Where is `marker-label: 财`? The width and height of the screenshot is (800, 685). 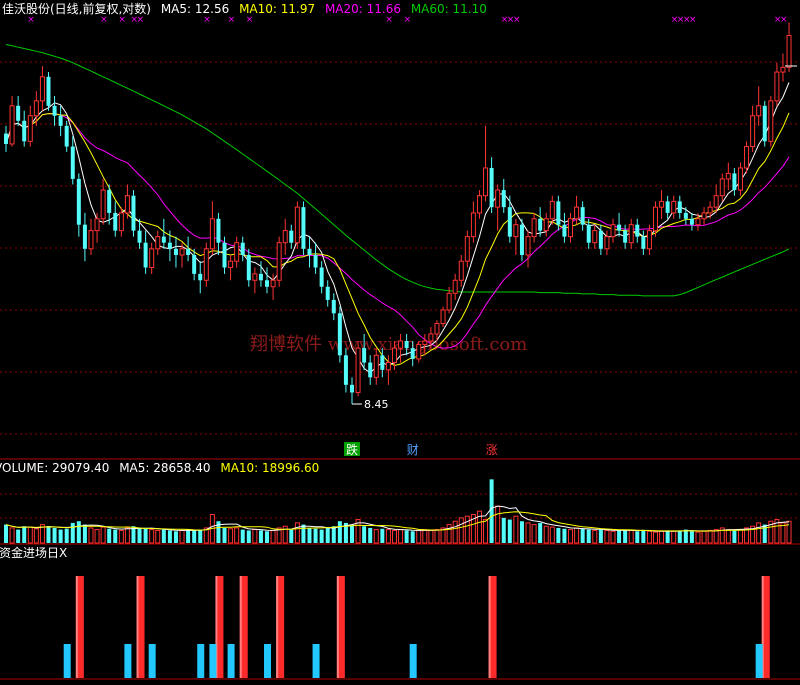 marker-label: 财 is located at coordinates (413, 450).